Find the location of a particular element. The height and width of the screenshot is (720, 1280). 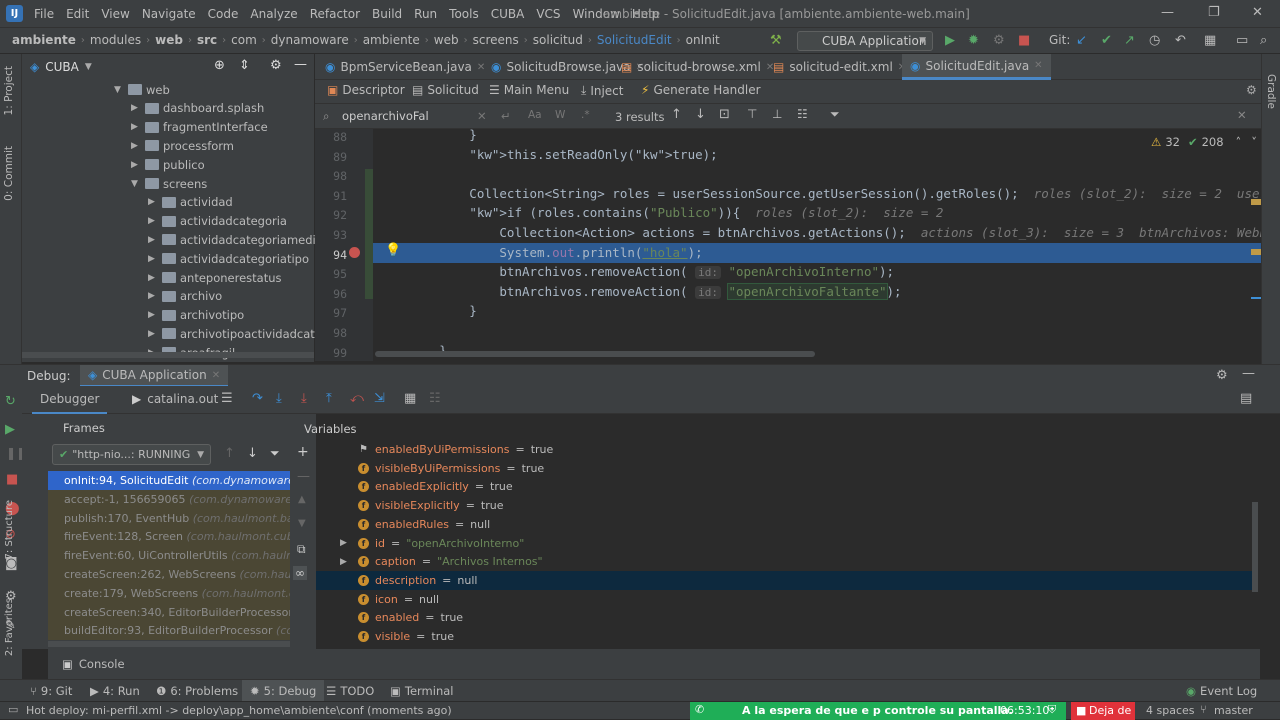

gradle-tool-tab: Gradle is located at coordinates (1271, 91).